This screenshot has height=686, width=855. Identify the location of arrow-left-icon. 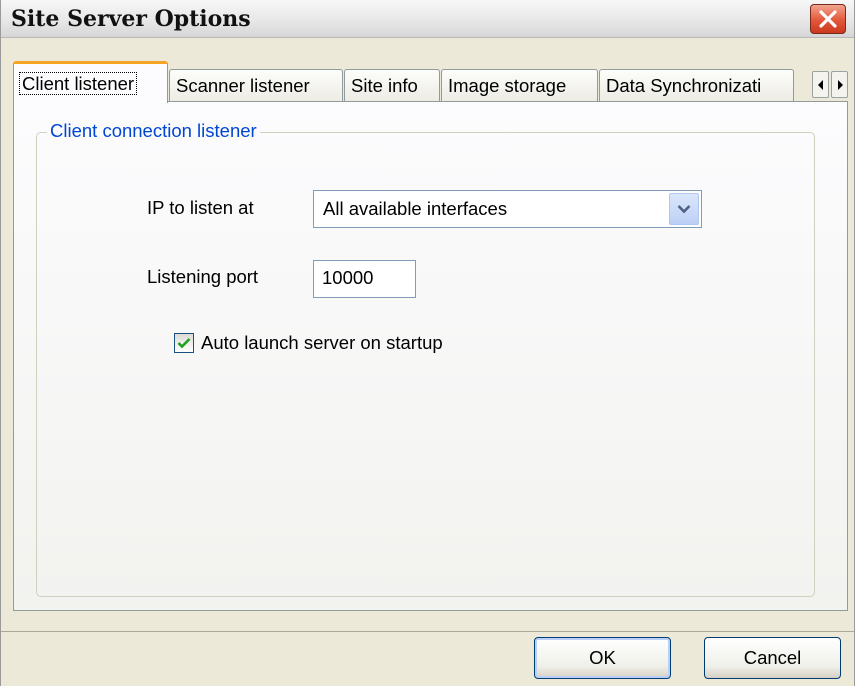
(820, 84).